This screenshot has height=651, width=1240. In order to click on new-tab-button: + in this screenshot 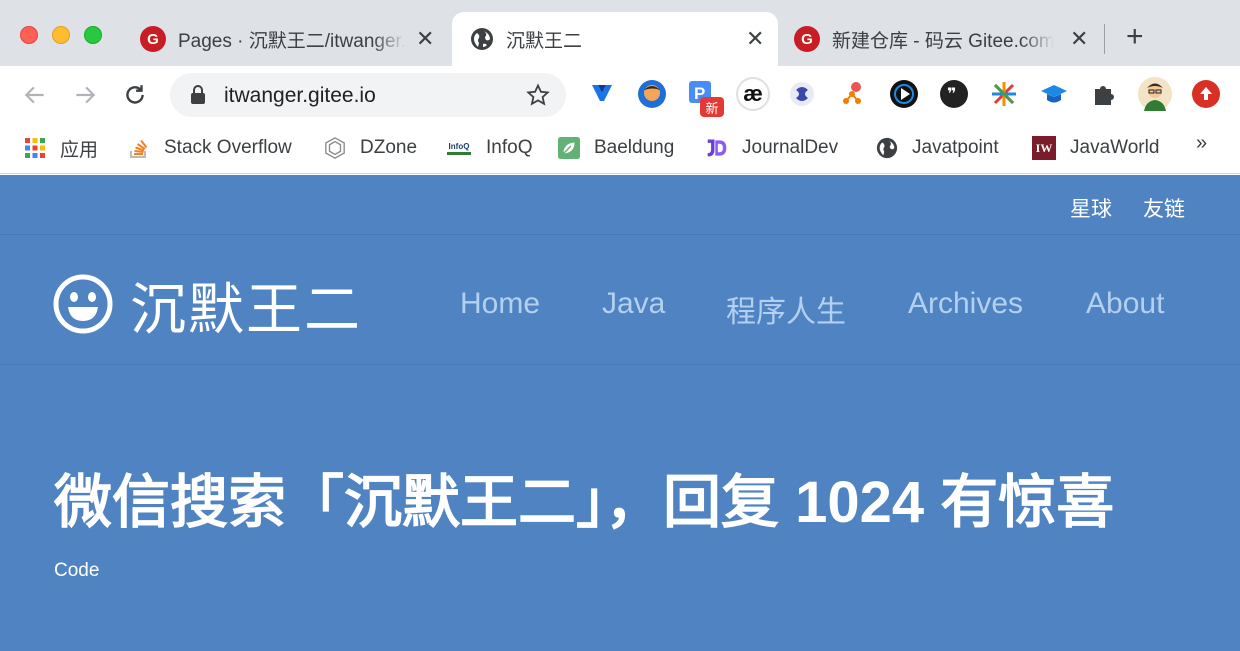, I will do `click(1135, 37)`.